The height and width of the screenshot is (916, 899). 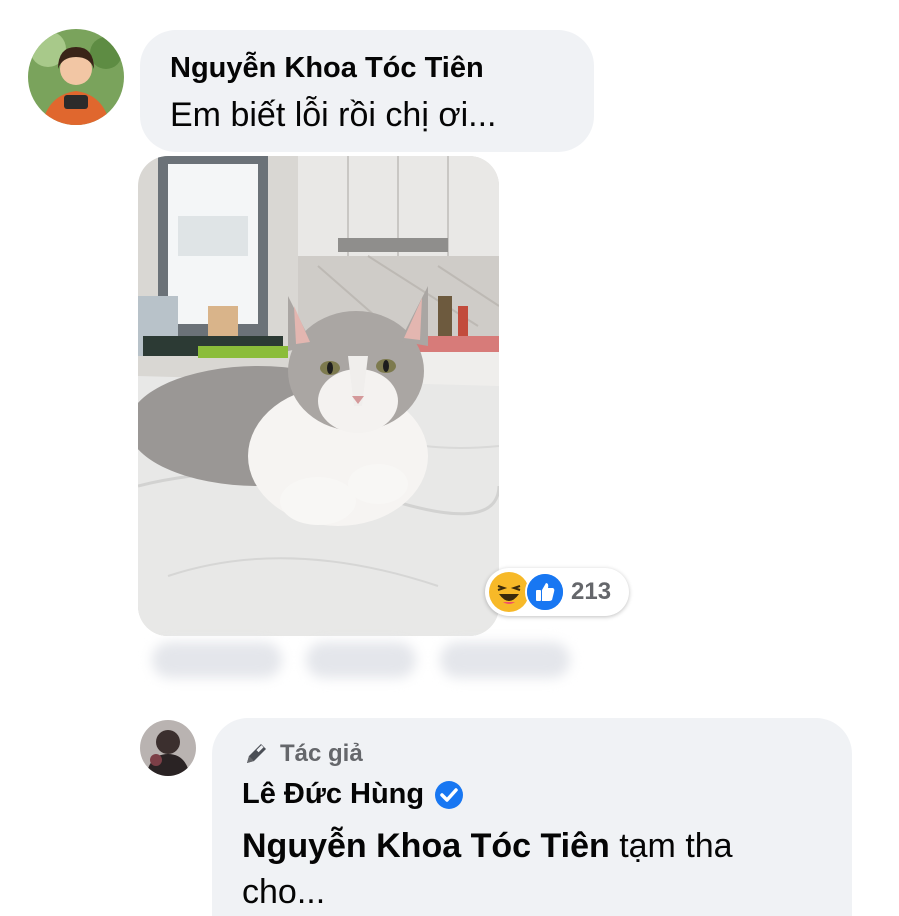 What do you see at coordinates (545, 592) in the screenshot?
I see `like-icon` at bounding box center [545, 592].